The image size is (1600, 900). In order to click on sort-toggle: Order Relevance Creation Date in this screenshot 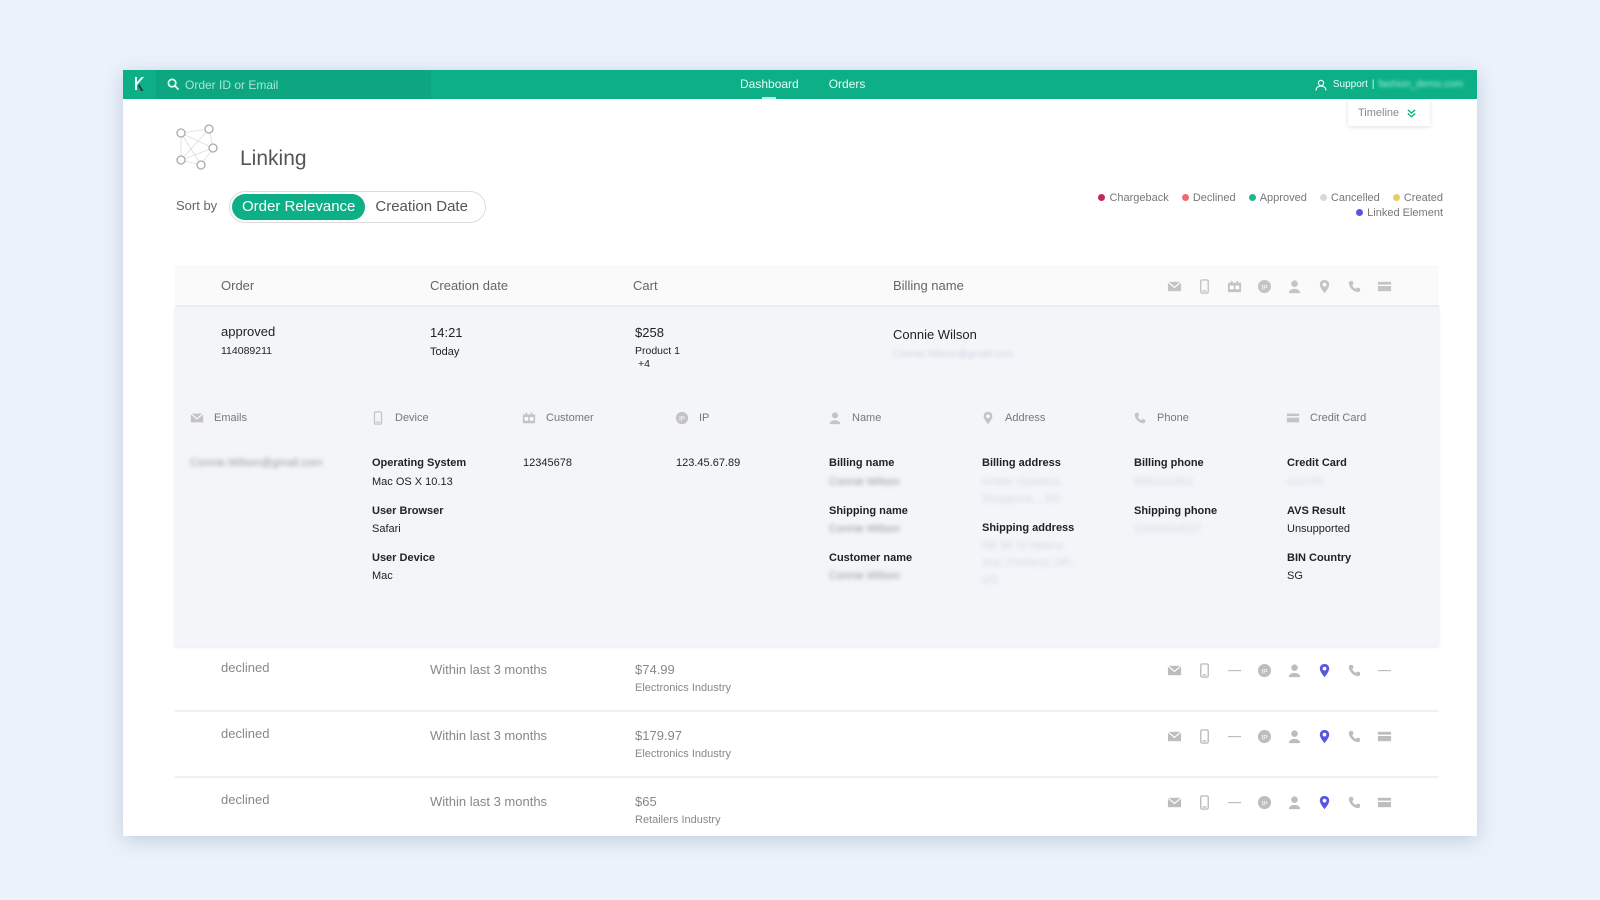, I will do `click(357, 207)`.